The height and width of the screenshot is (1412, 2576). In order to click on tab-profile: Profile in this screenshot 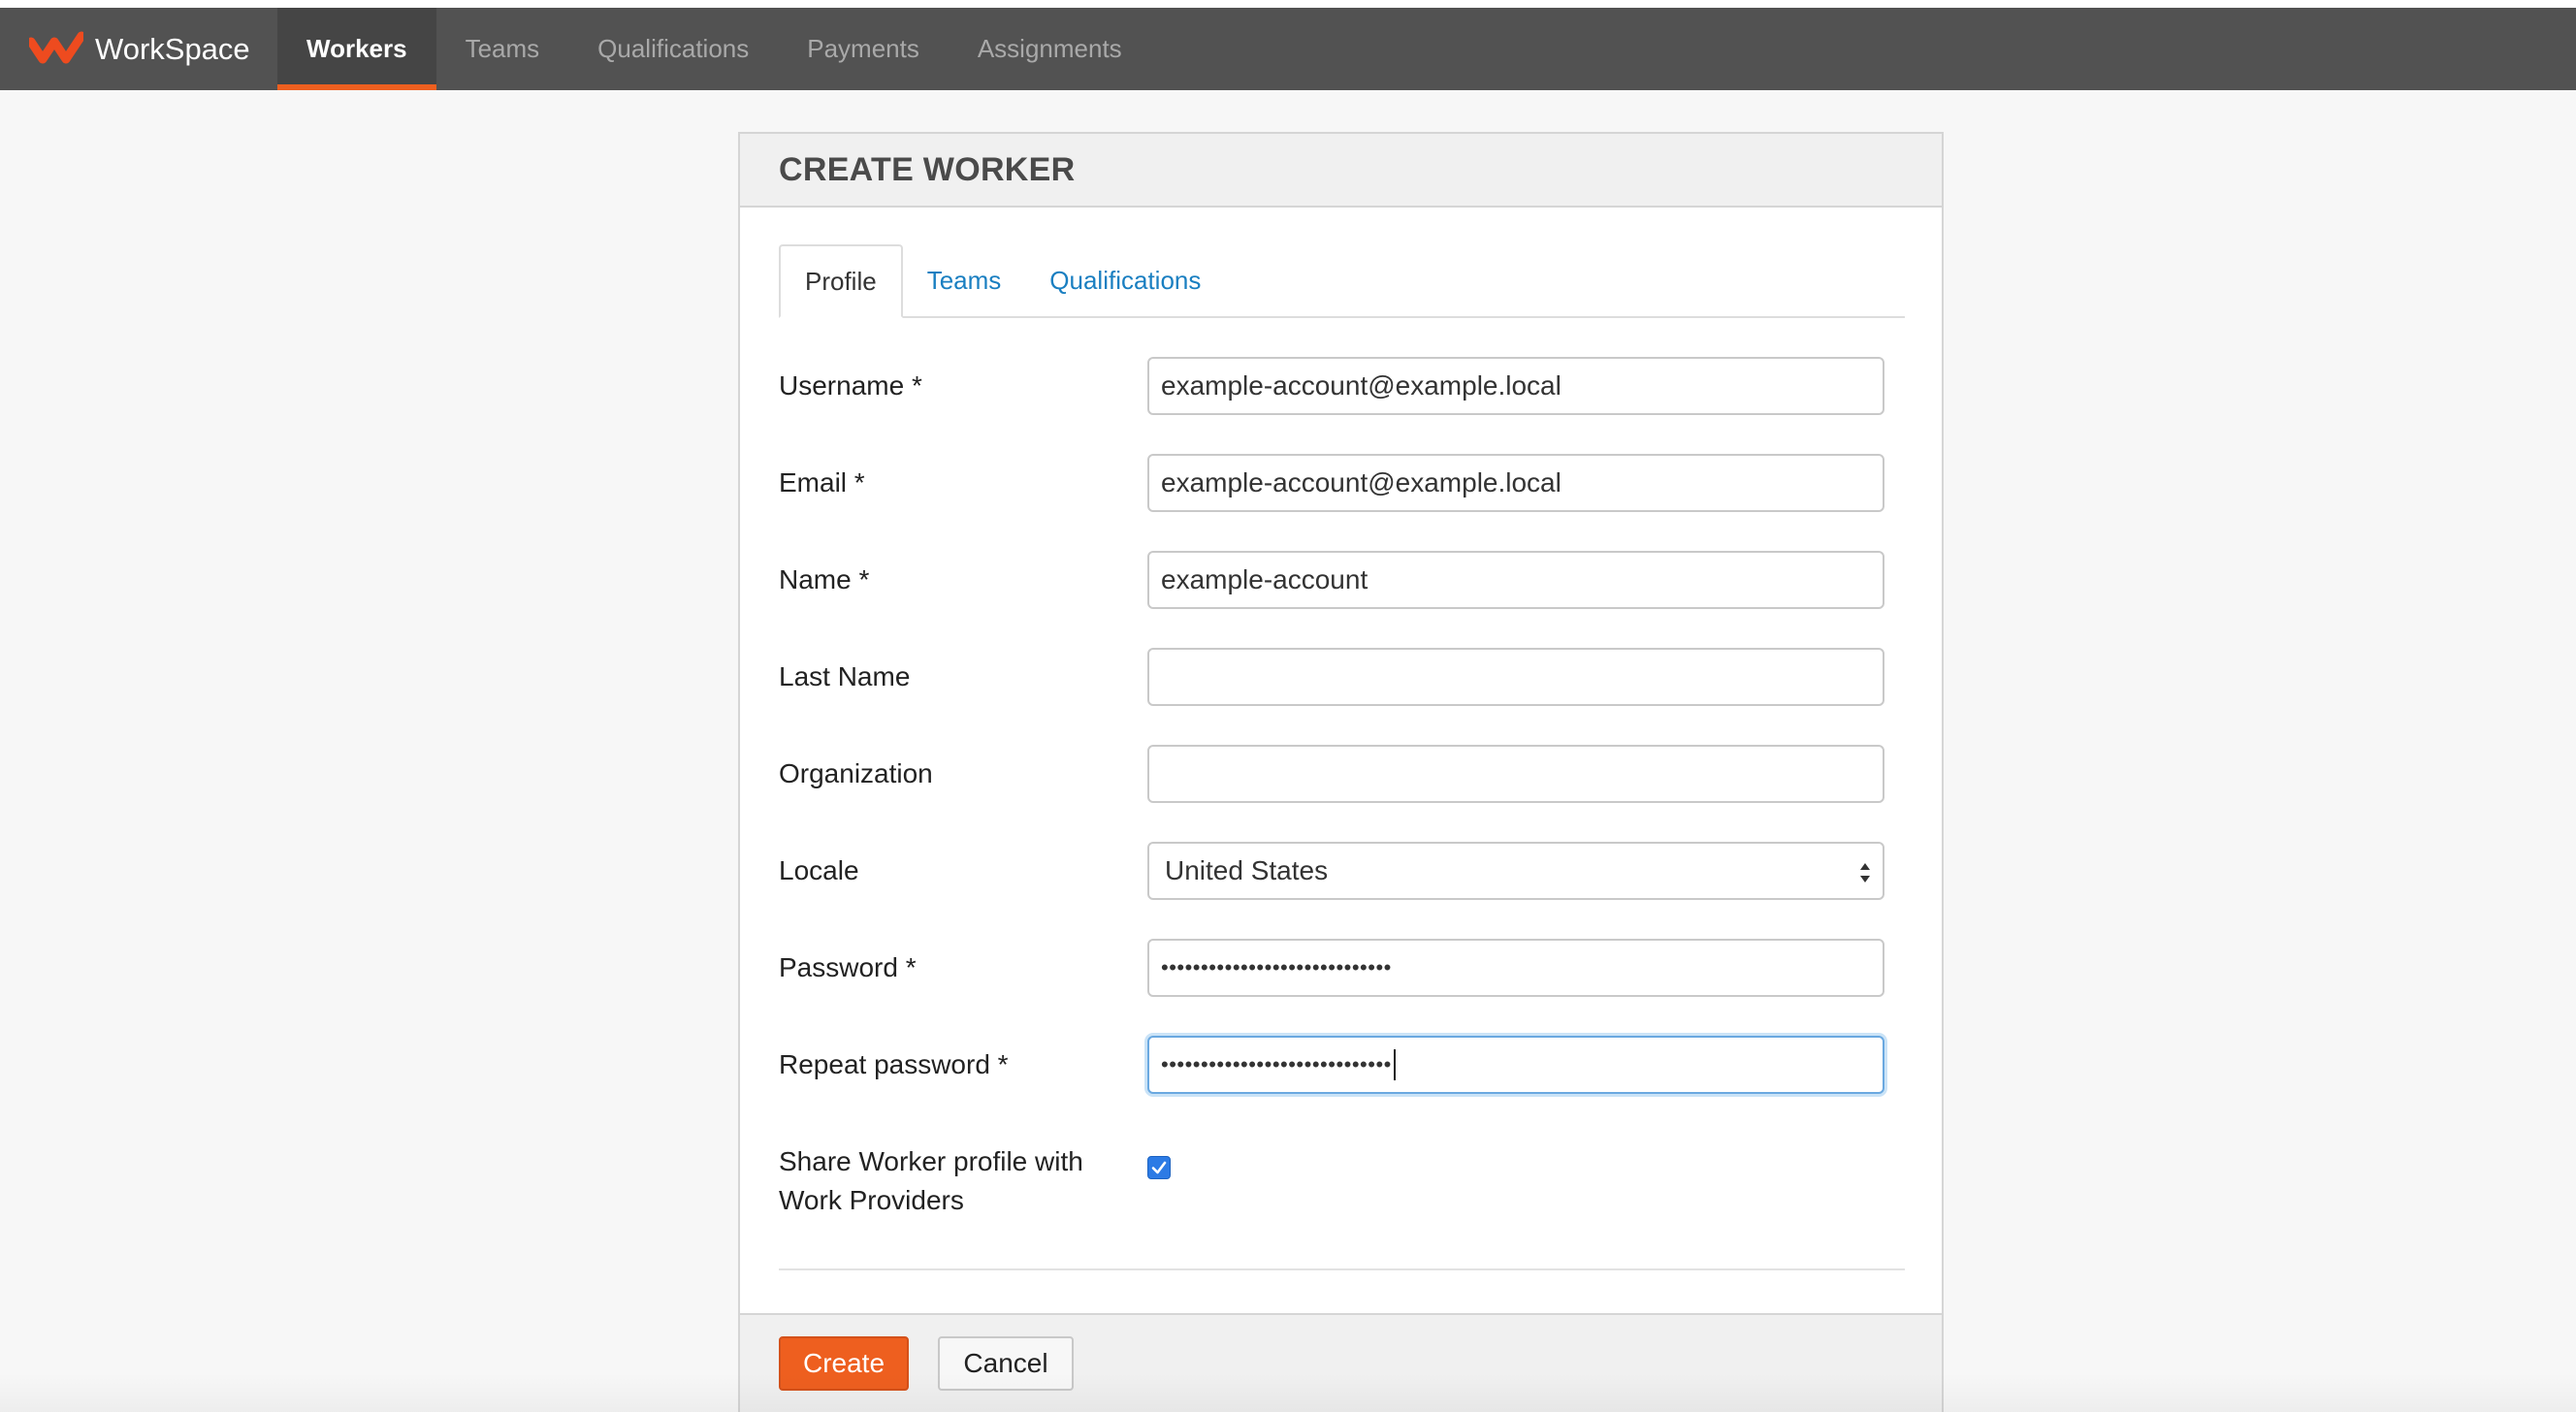, I will do `click(841, 281)`.